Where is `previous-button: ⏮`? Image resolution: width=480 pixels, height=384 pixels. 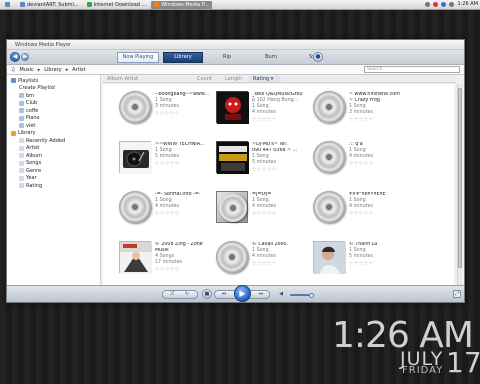 previous-button: ⏮ is located at coordinates (224, 294).